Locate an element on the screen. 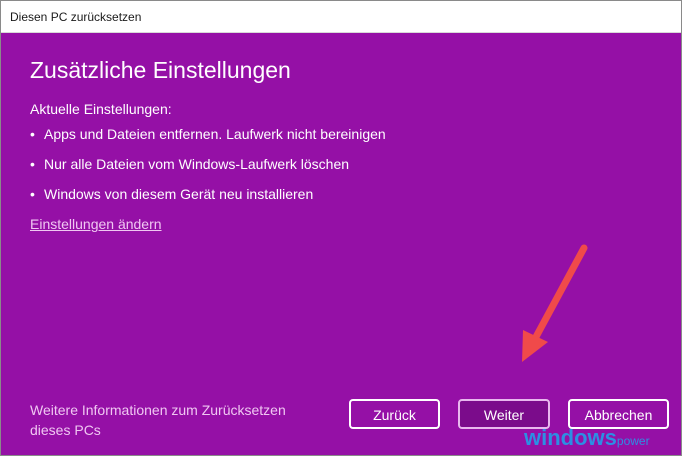  watermark-suffix: power is located at coordinates (633, 441).